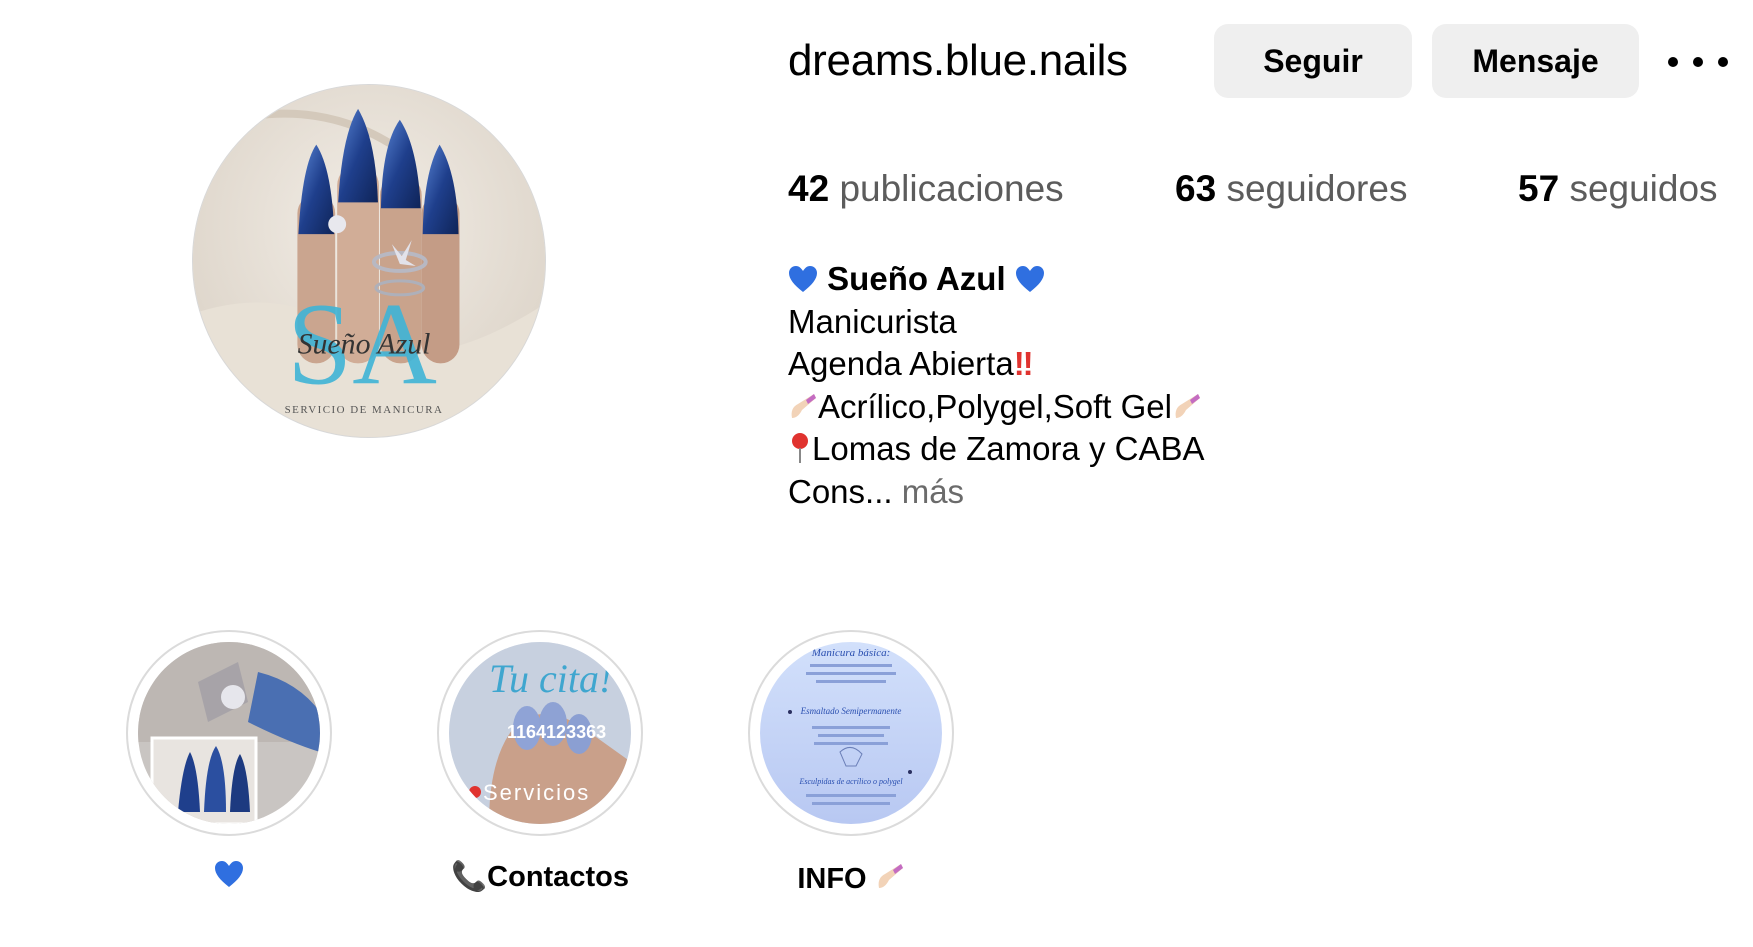  I want to click on posts-label: publicaciones, so click(951, 188).